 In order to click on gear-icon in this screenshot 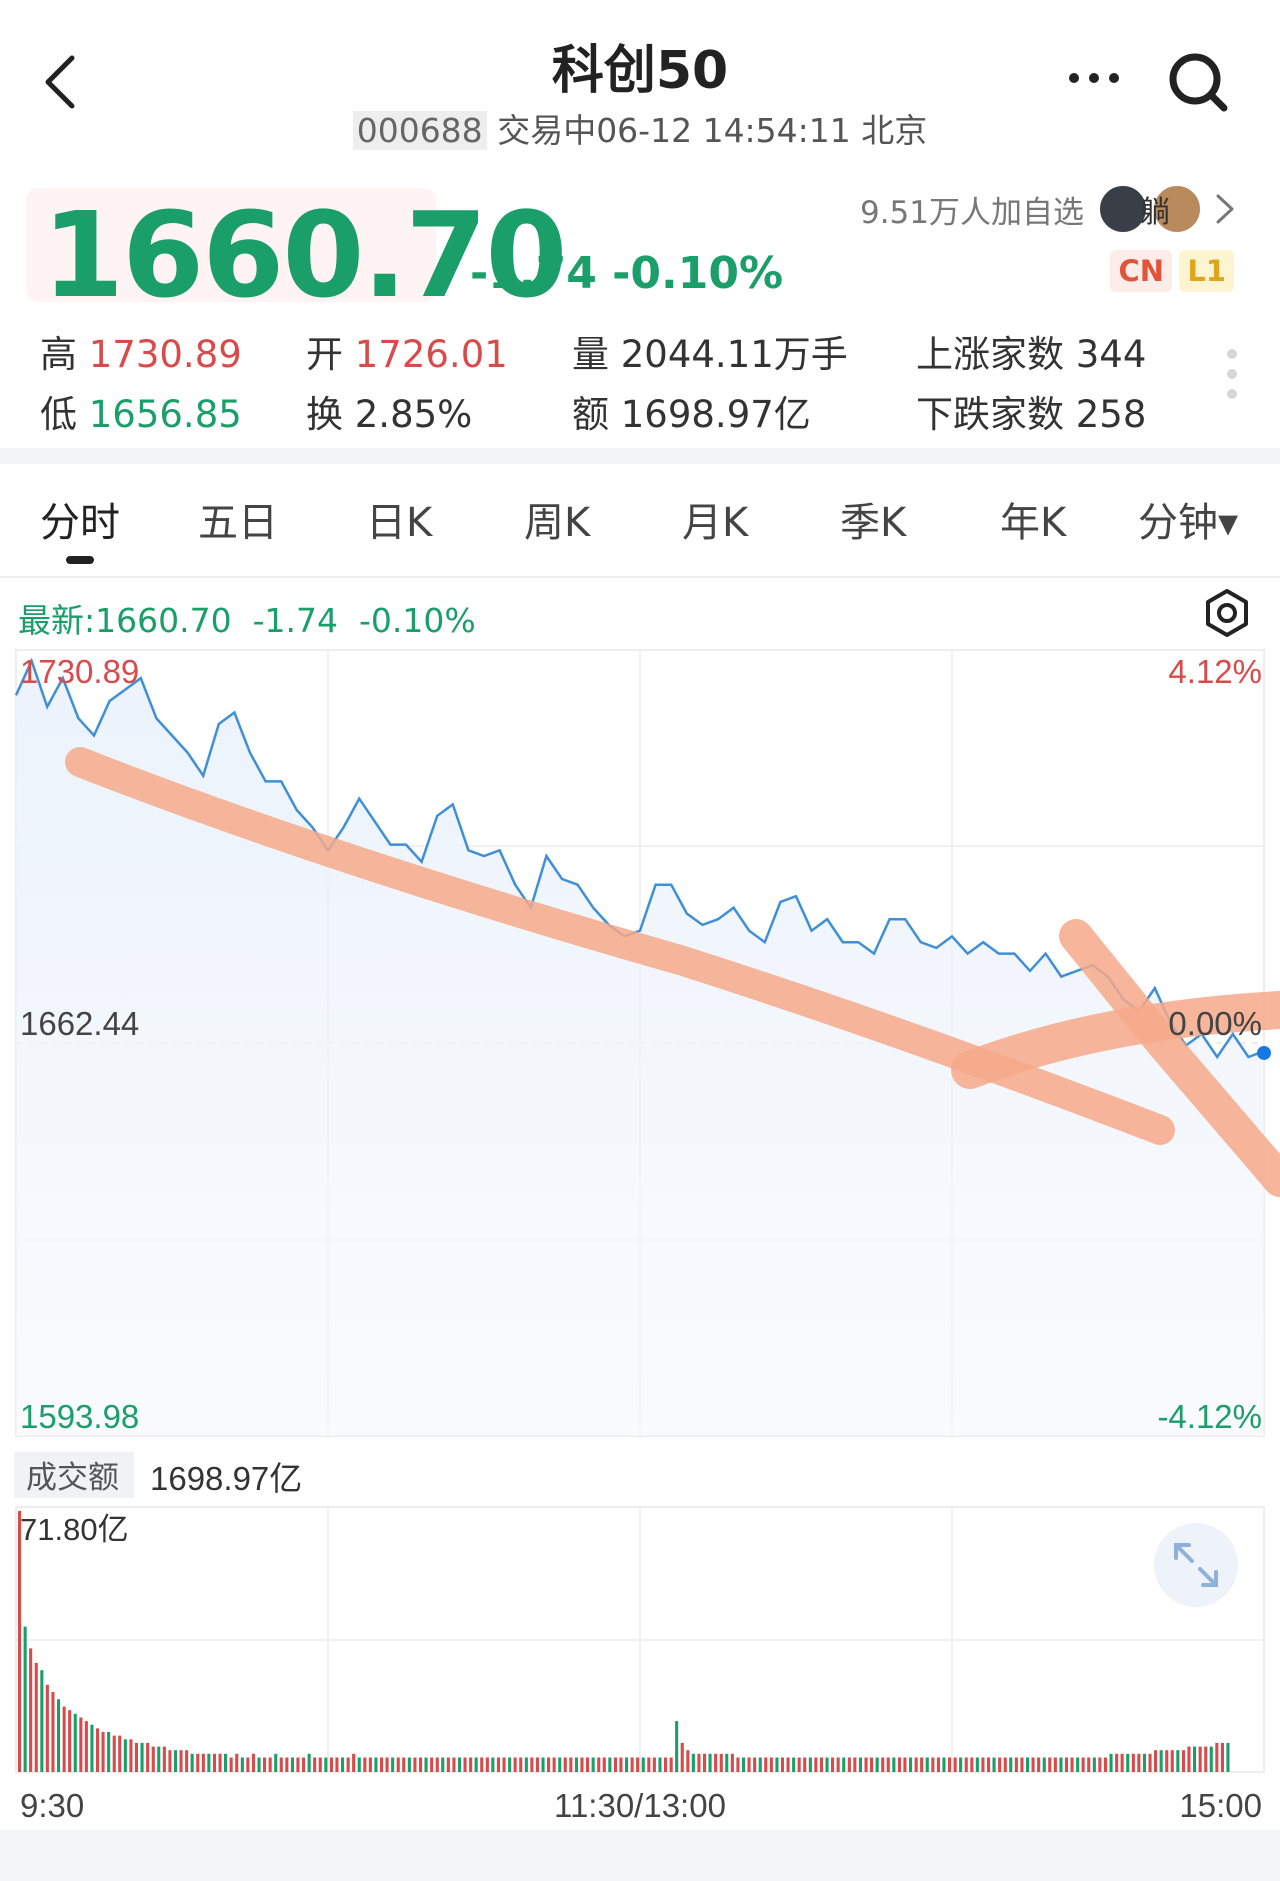, I will do `click(1227, 613)`.